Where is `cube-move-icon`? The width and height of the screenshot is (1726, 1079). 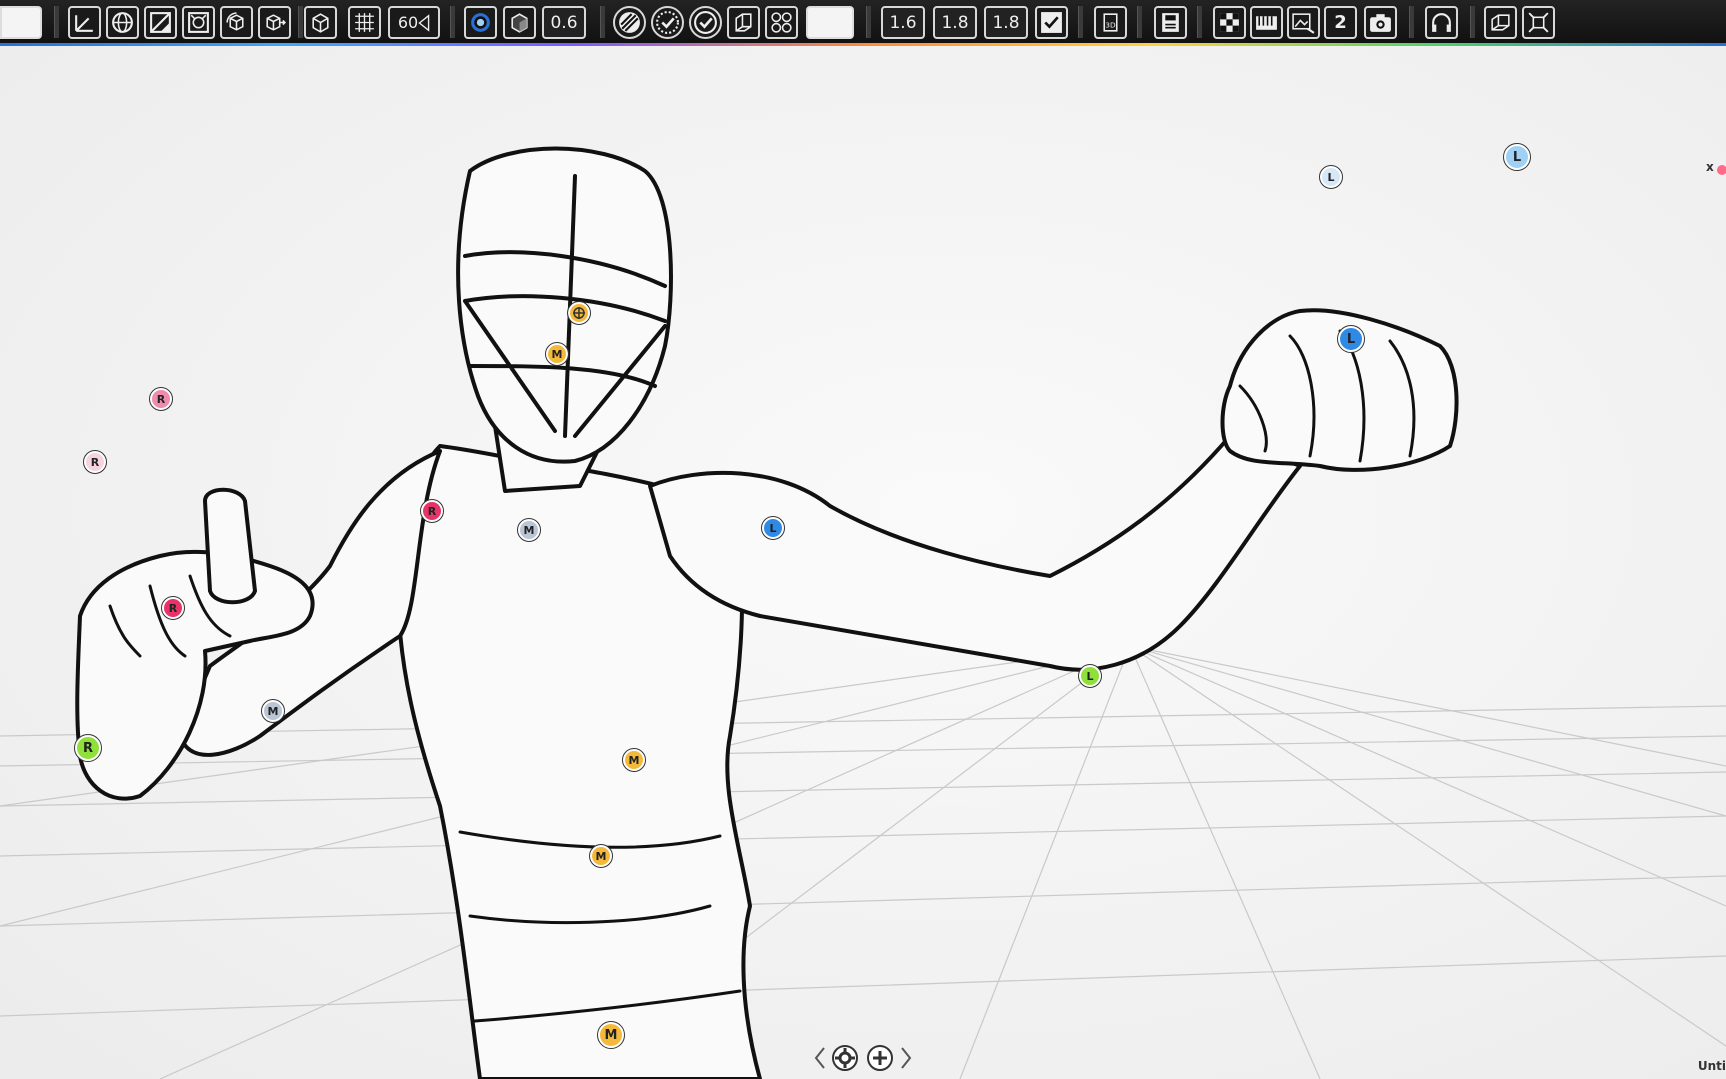 cube-move-icon is located at coordinates (274, 22).